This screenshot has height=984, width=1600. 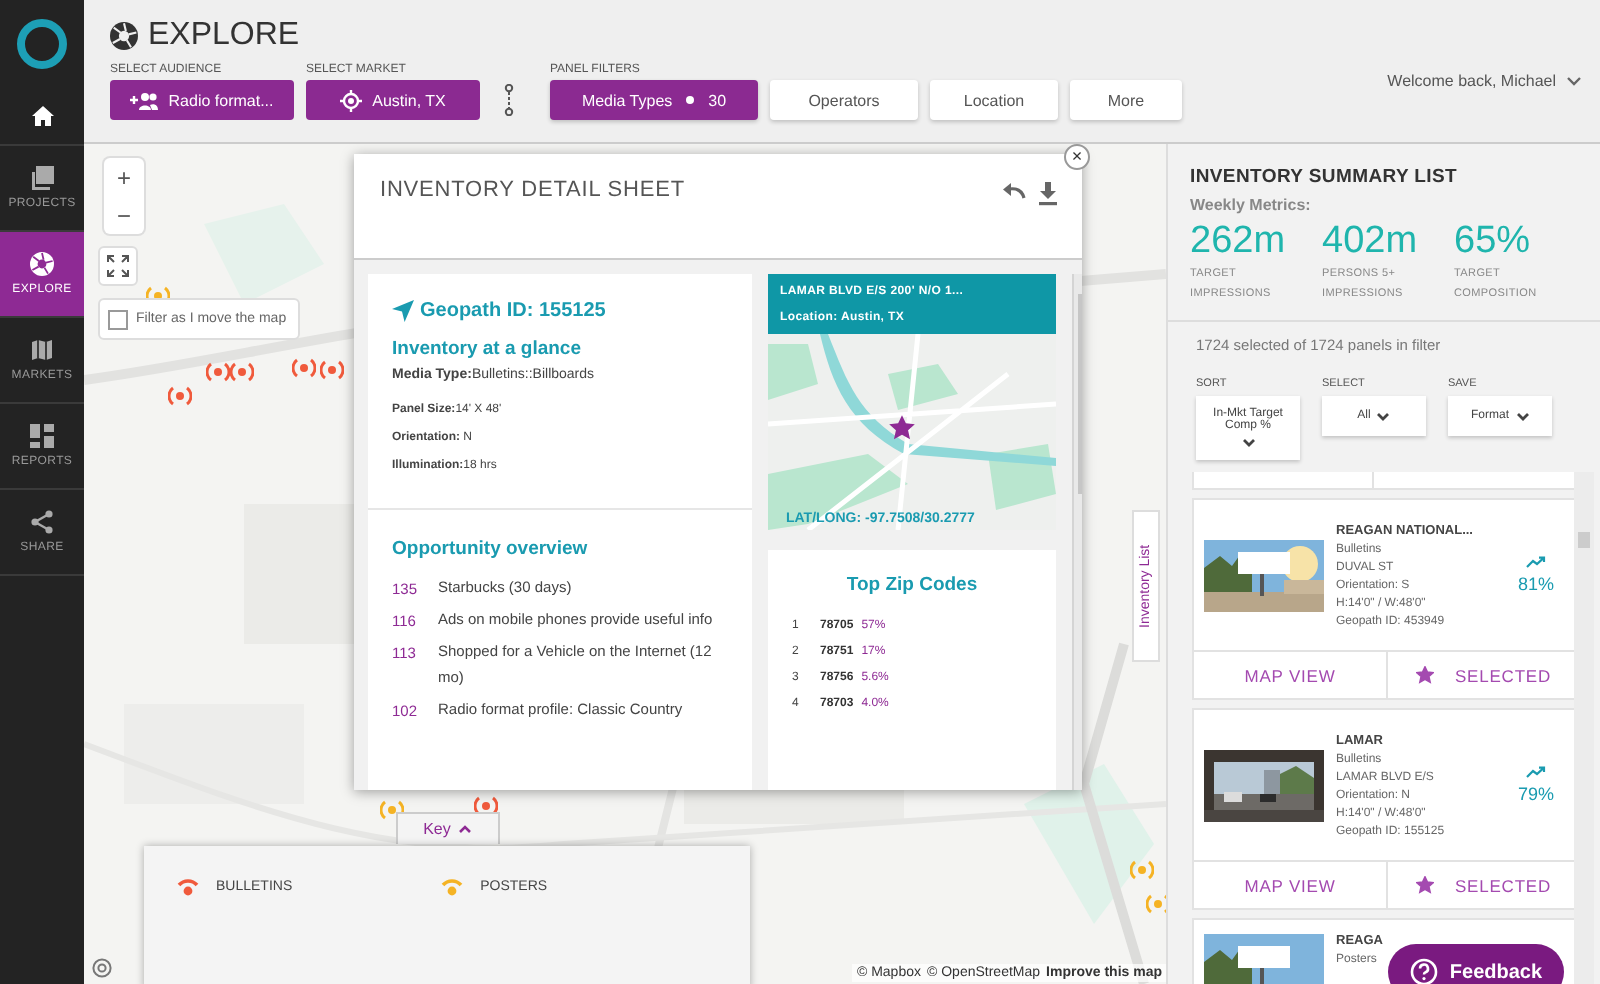 I want to click on metric-value: 402m, so click(x=1371, y=242).